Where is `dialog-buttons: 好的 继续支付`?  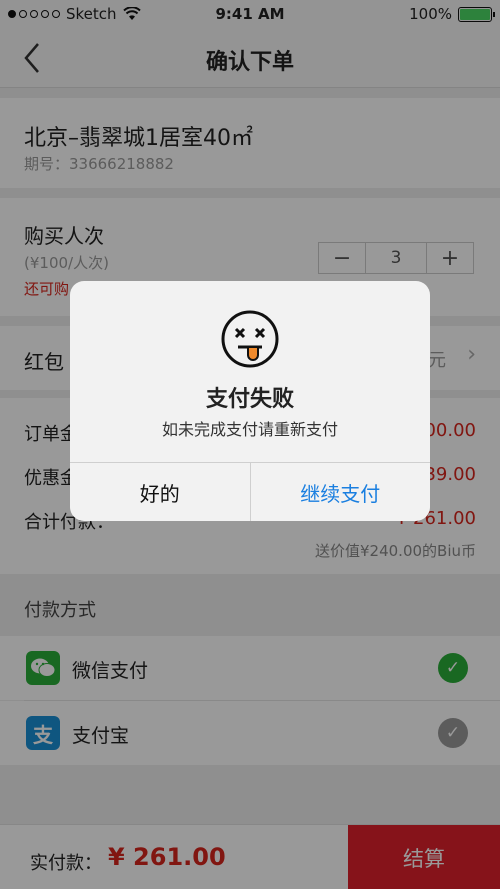
dialog-buttons: 好的 继续支付 is located at coordinates (250, 491).